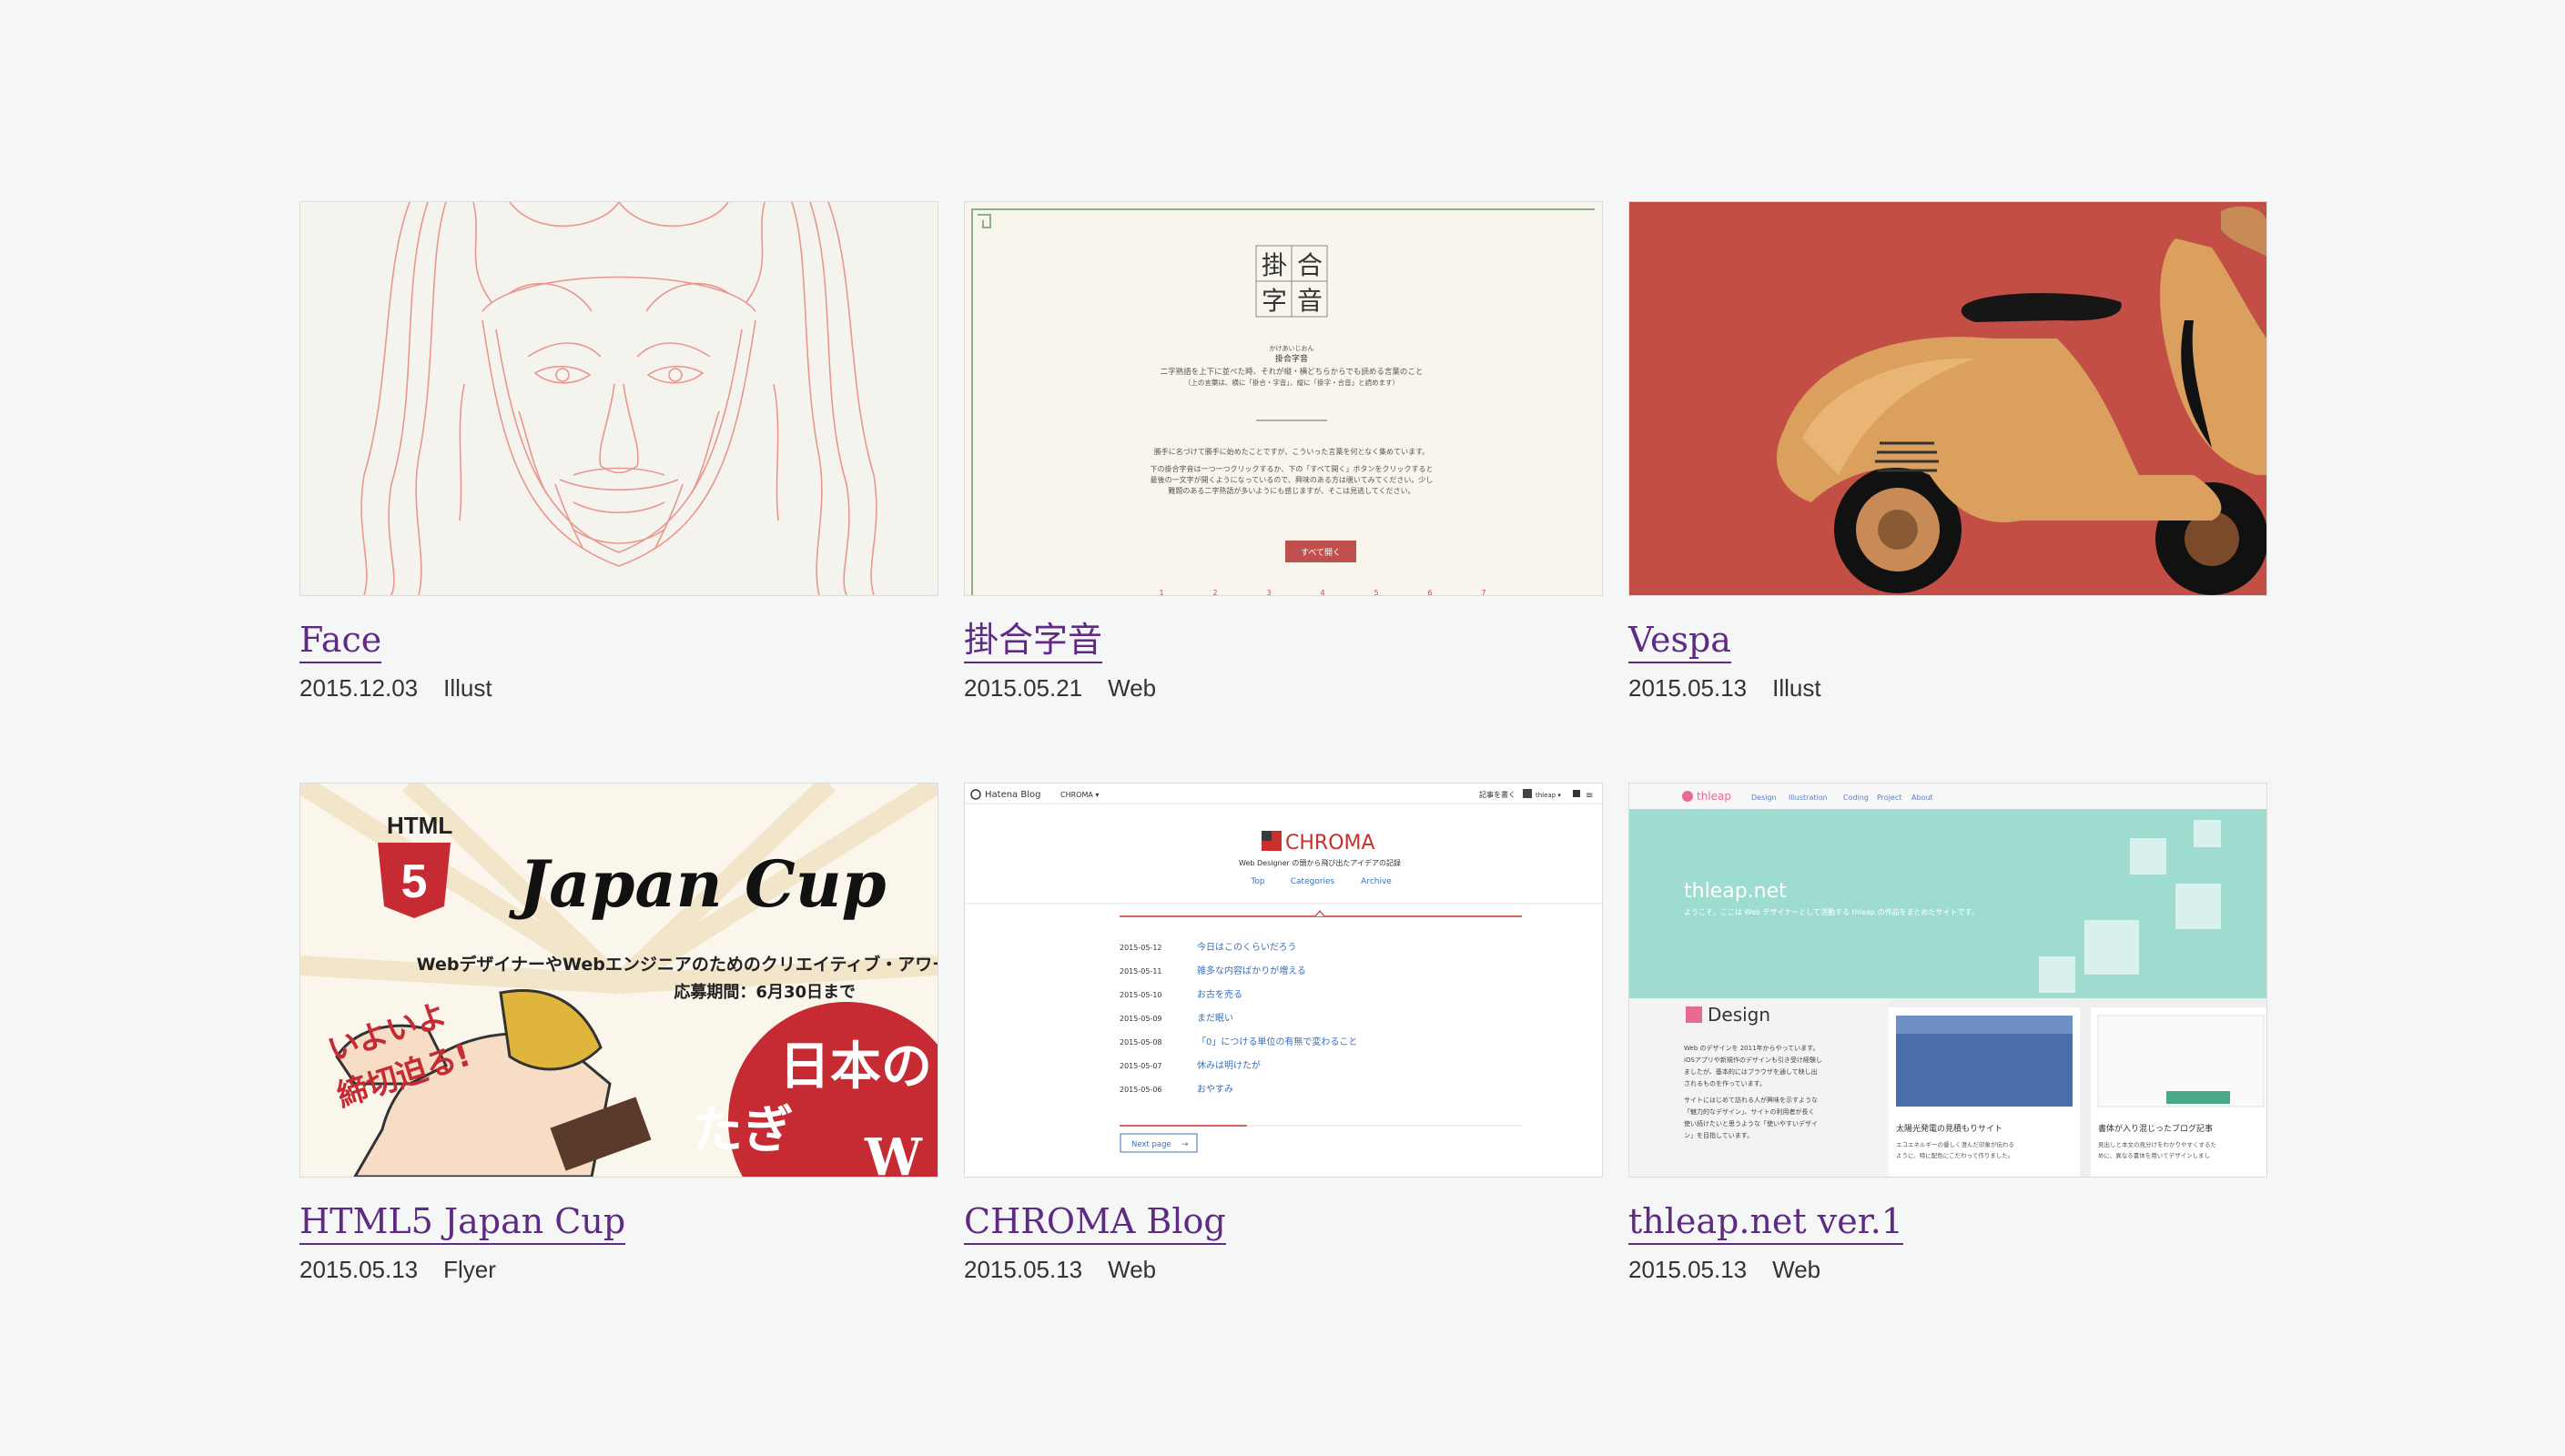  What do you see at coordinates (618, 689) in the screenshot?
I see `work-meta: 2015.12.03 Illust` at bounding box center [618, 689].